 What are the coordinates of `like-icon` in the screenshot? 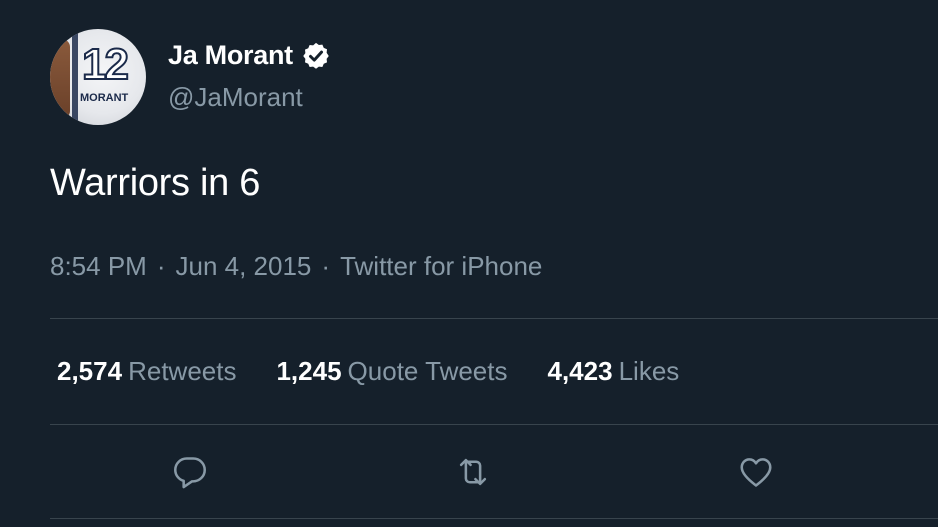 It's located at (756, 472).